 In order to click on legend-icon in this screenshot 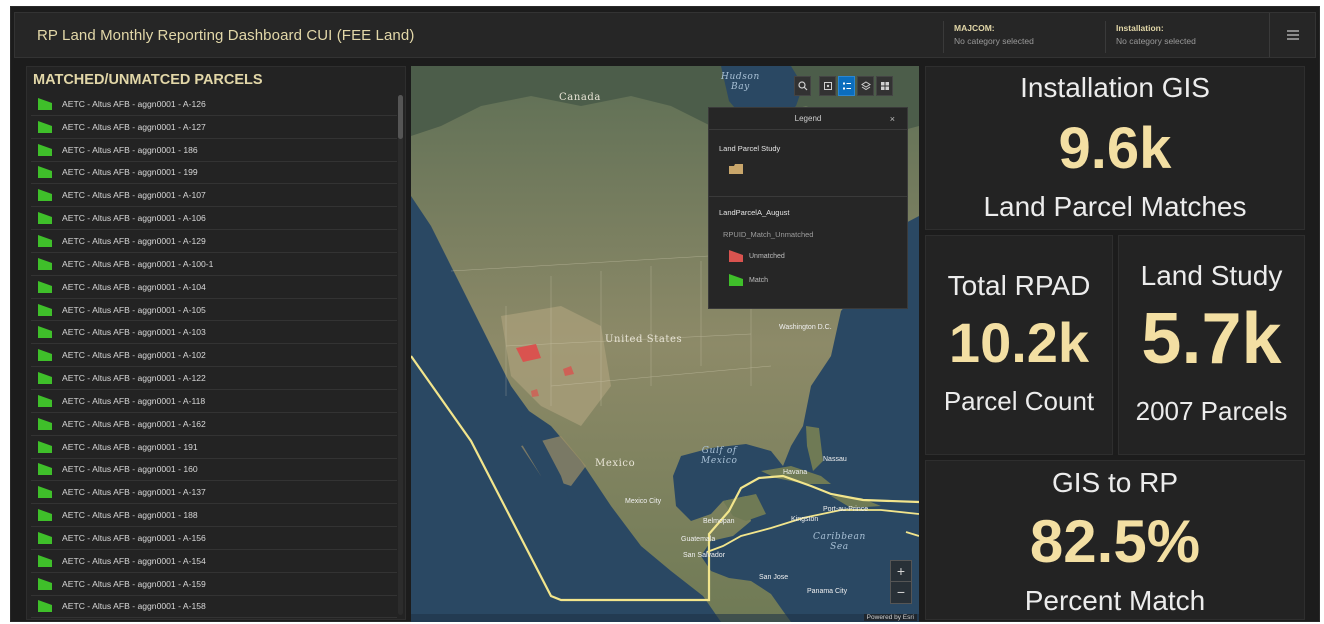, I will do `click(846, 86)`.